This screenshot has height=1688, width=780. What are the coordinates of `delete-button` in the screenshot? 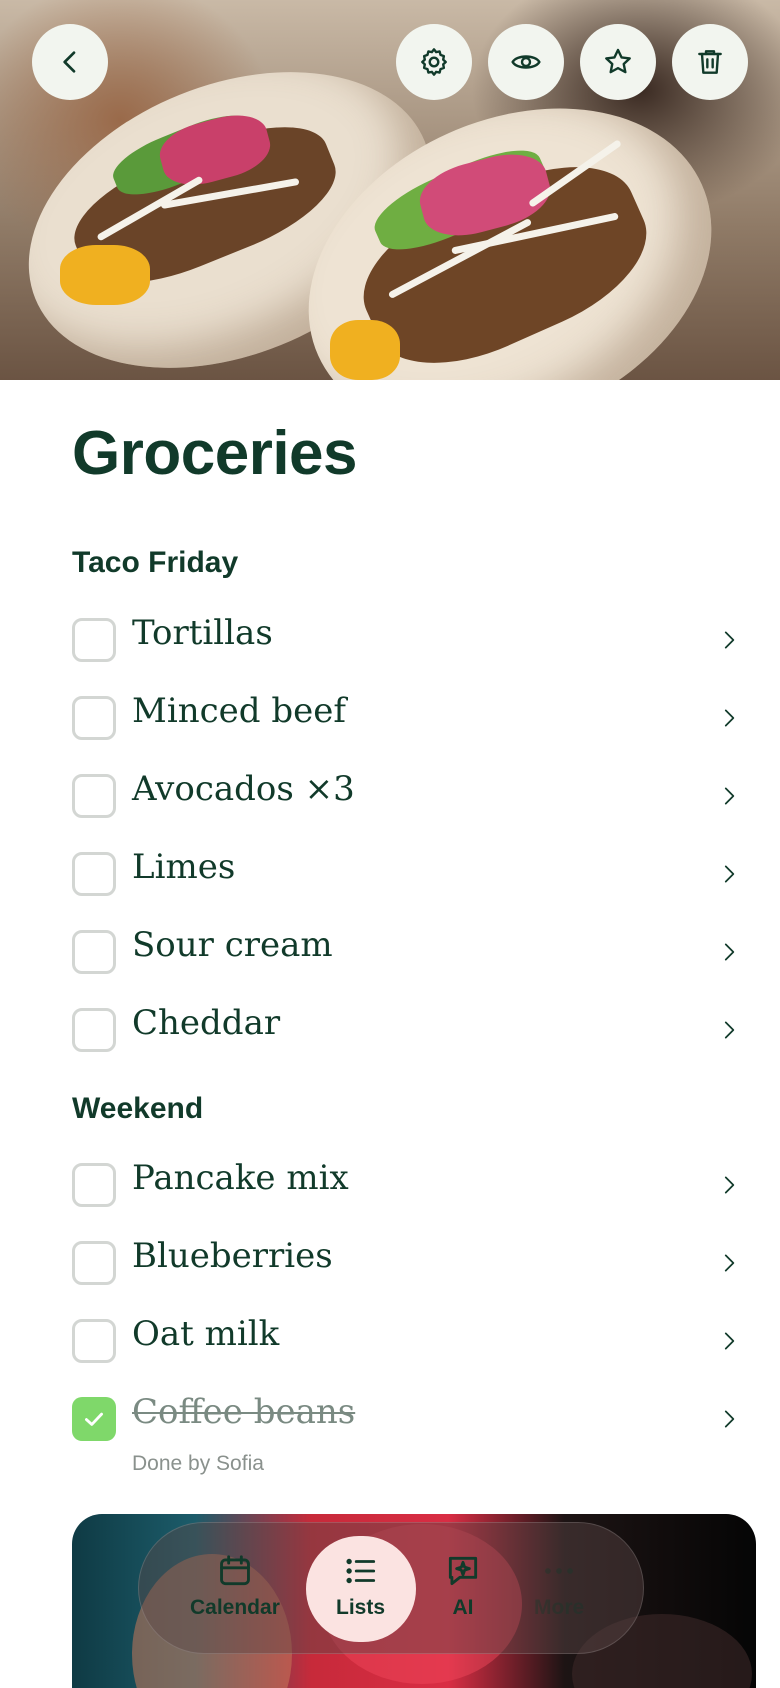 It's located at (710, 62).